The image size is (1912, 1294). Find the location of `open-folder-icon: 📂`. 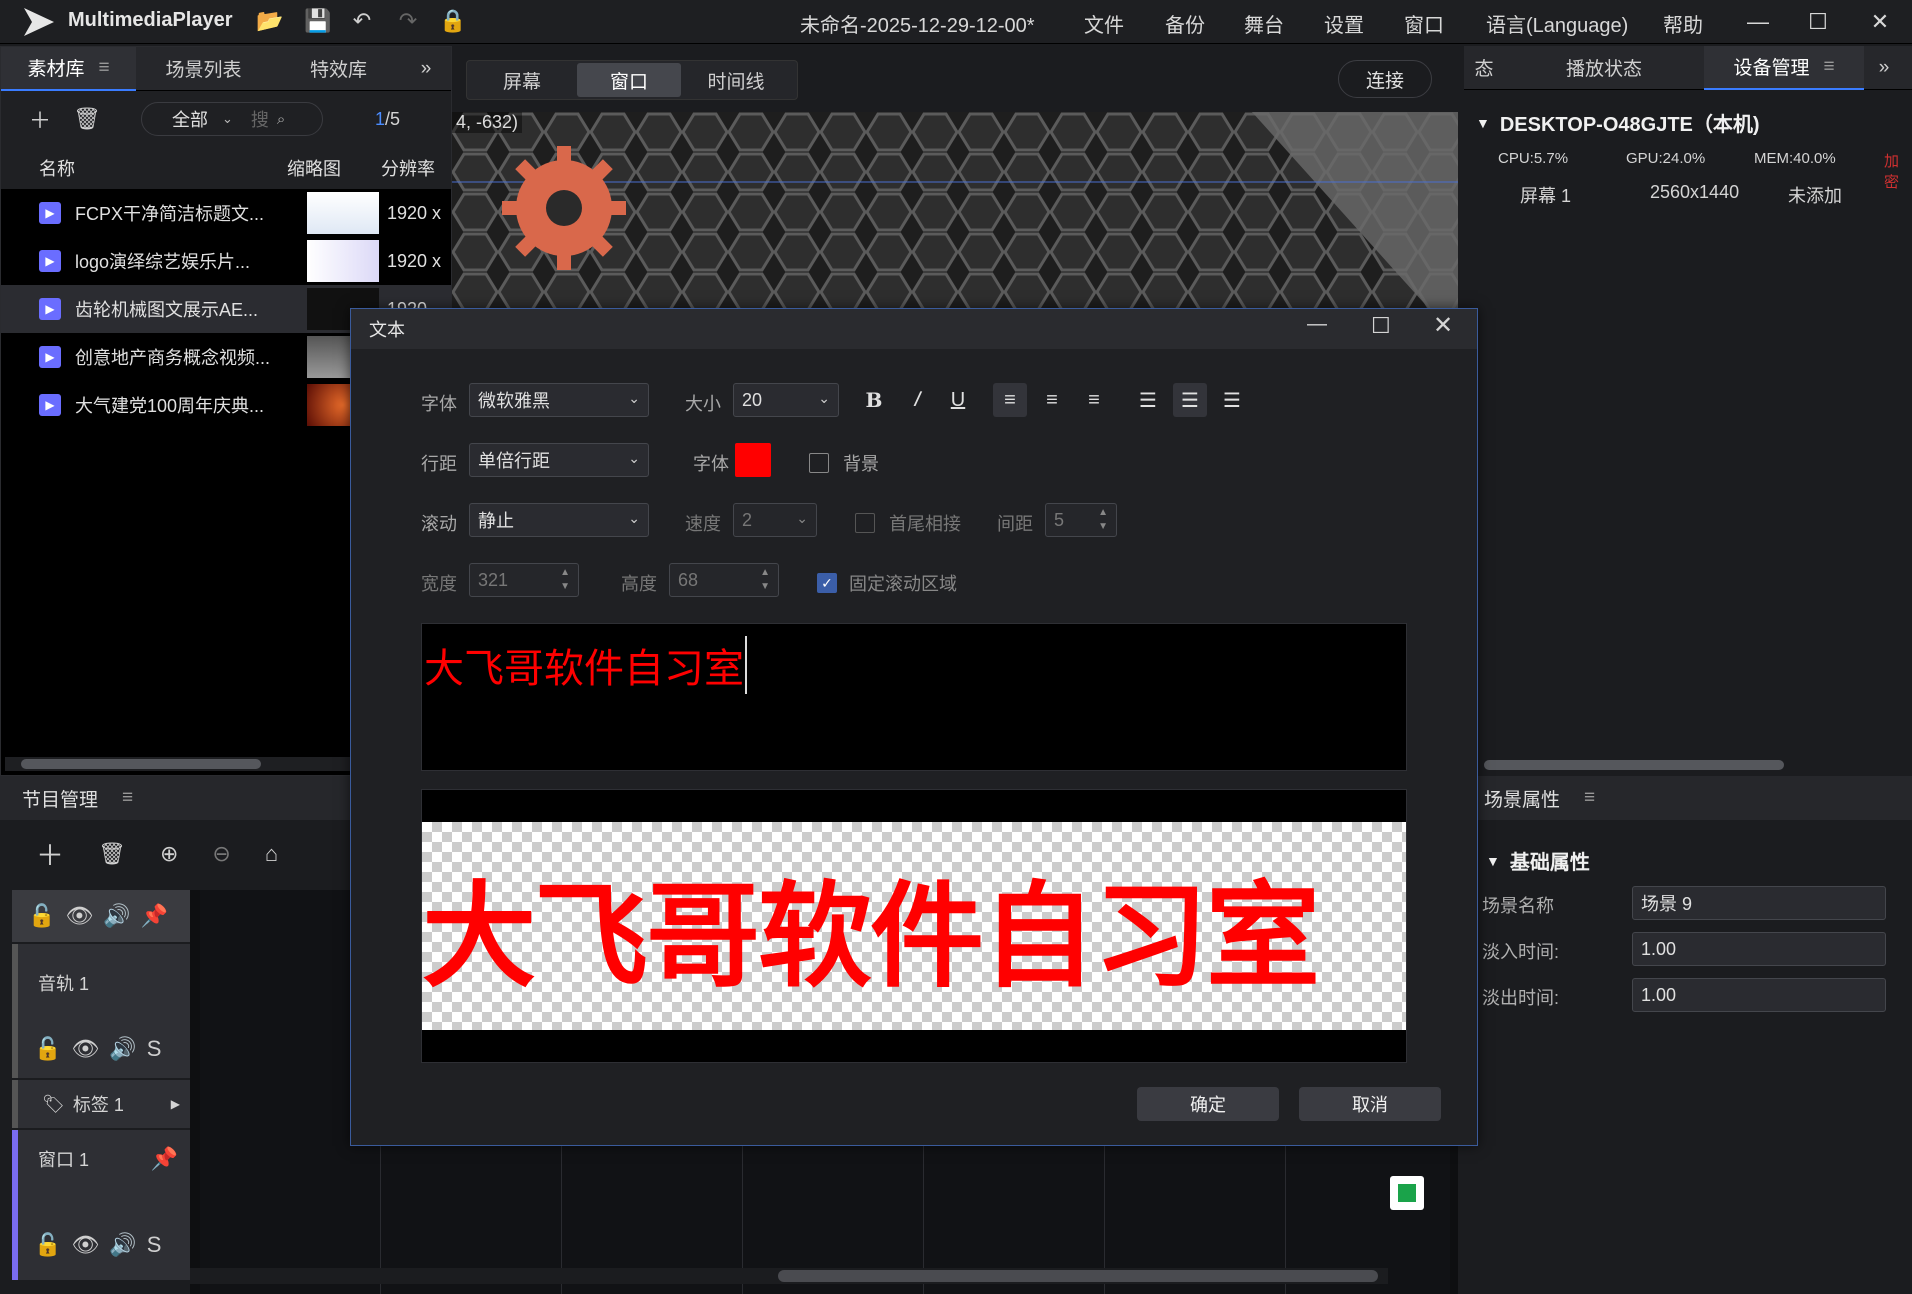

open-folder-icon: 📂 is located at coordinates (270, 21).